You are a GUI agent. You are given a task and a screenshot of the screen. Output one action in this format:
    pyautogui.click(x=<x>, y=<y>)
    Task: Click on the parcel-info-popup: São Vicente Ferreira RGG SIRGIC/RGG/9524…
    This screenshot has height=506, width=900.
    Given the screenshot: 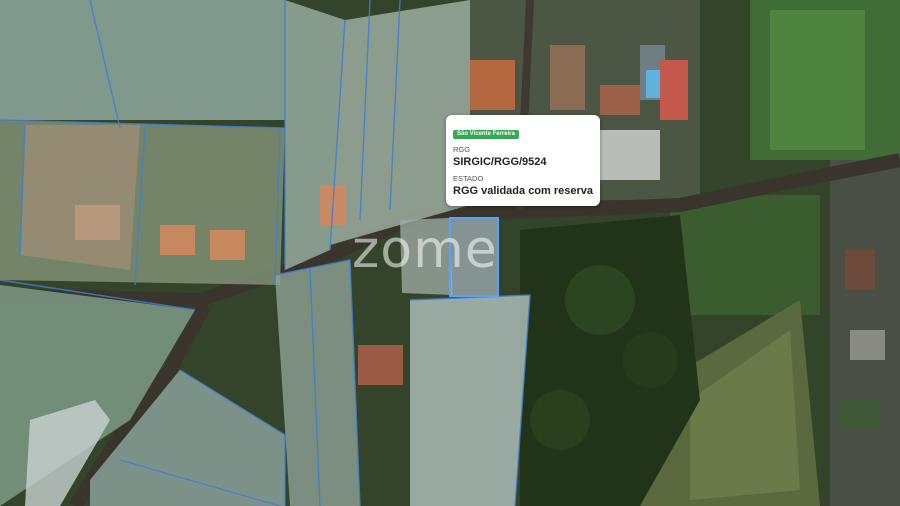 What is the action you would take?
    pyautogui.click(x=523, y=160)
    